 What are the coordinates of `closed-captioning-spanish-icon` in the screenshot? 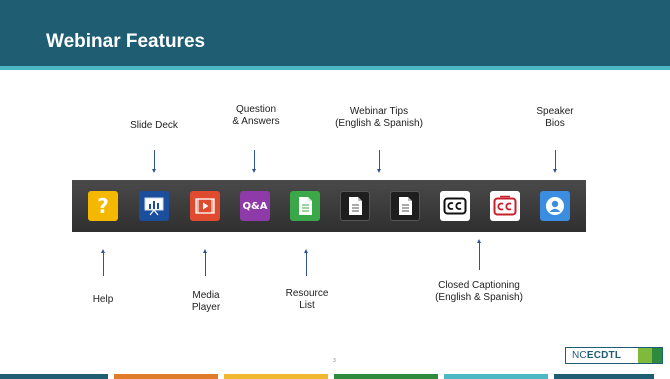 It's located at (505, 206).